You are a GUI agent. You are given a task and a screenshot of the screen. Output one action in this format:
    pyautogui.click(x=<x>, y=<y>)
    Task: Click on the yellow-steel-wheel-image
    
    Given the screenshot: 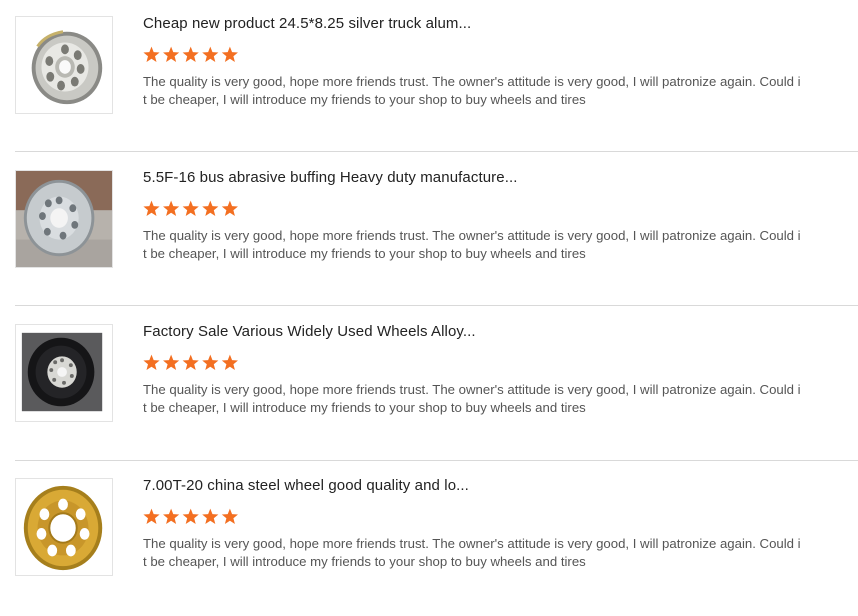 What is the action you would take?
    pyautogui.click(x=64, y=527)
    